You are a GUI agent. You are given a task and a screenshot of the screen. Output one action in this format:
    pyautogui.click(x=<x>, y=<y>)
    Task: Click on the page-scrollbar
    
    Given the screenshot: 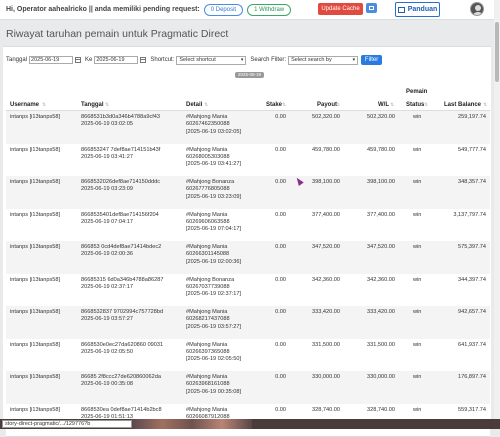 What is the action you would take?
    pyautogui.click(x=497, y=214)
    